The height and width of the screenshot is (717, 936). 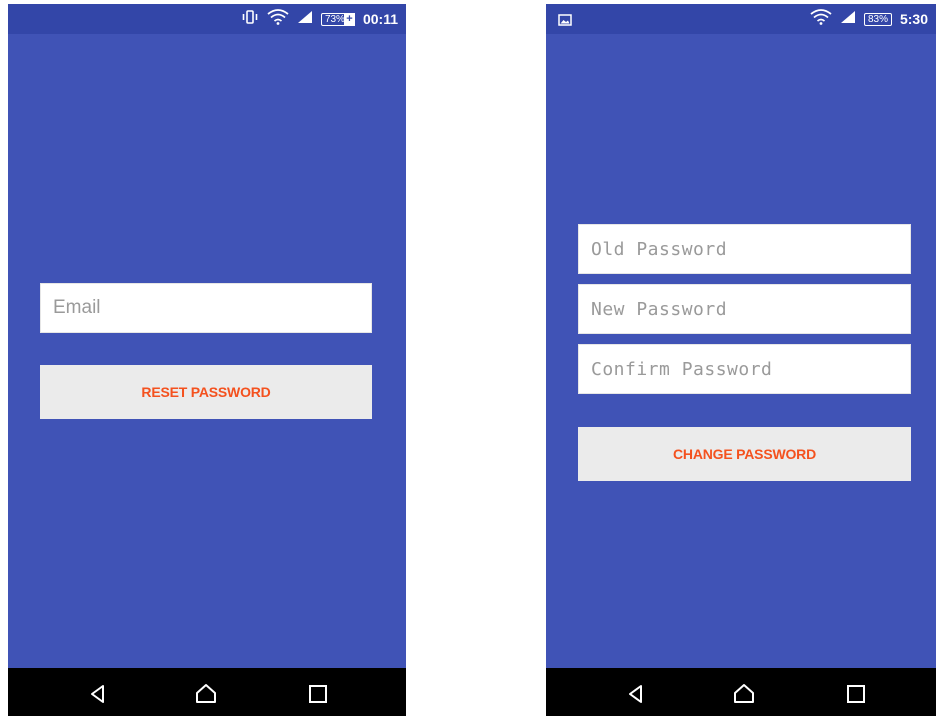 I want to click on old-password-input, so click(x=744, y=249).